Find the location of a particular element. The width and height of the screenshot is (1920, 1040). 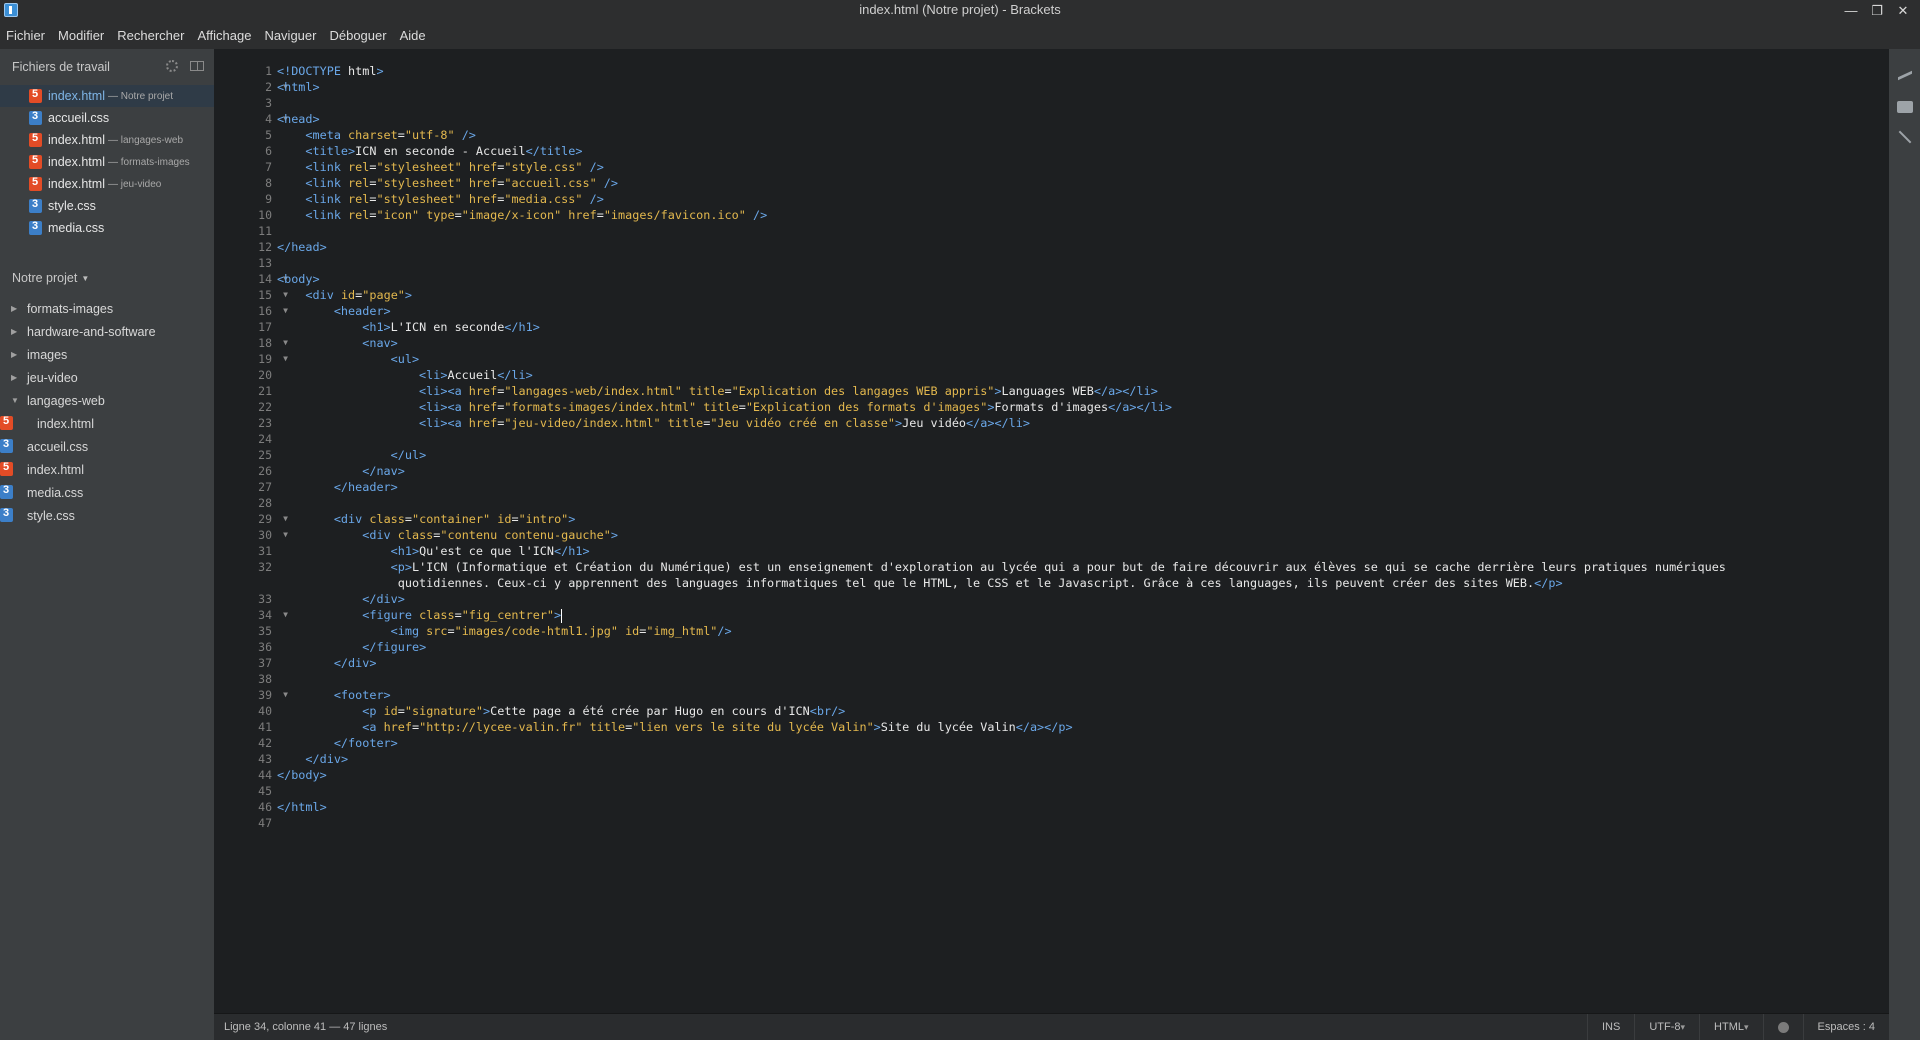

tree-file: accueil.css is located at coordinates (107, 446).